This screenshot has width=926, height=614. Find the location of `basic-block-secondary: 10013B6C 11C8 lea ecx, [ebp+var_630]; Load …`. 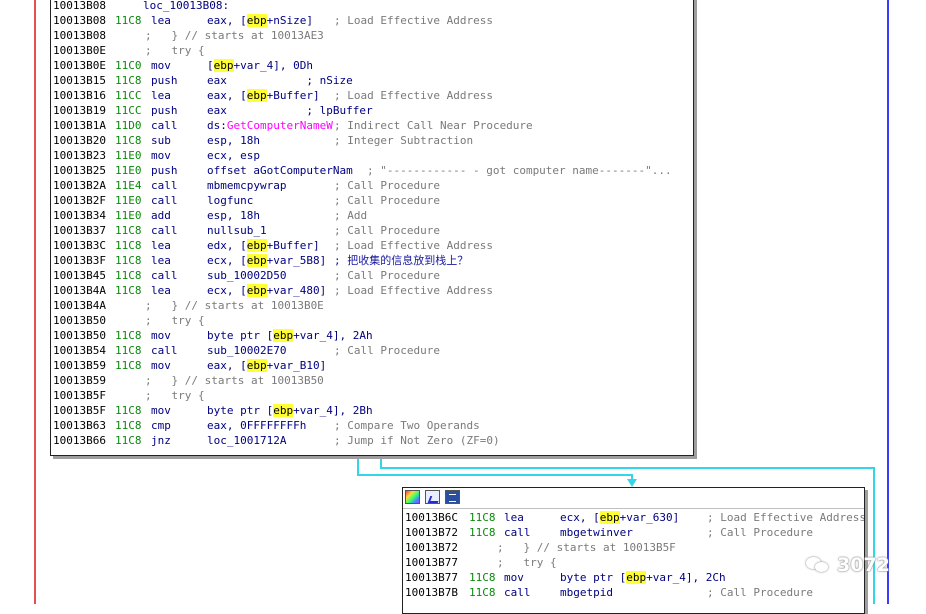

basic-block-secondary: 10013B6C 11C8 lea ecx, [ebp+var_630]; Load … is located at coordinates (633, 550).